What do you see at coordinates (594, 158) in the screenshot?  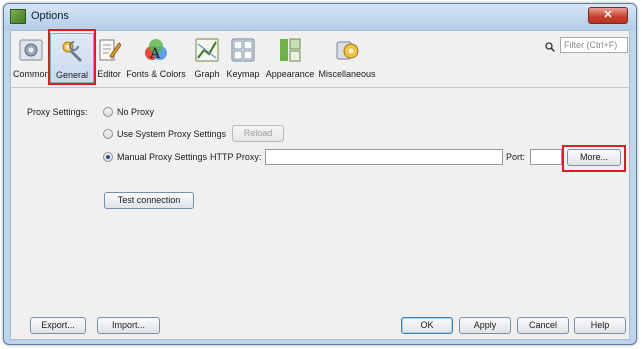 I see `more-highlight-box` at bounding box center [594, 158].